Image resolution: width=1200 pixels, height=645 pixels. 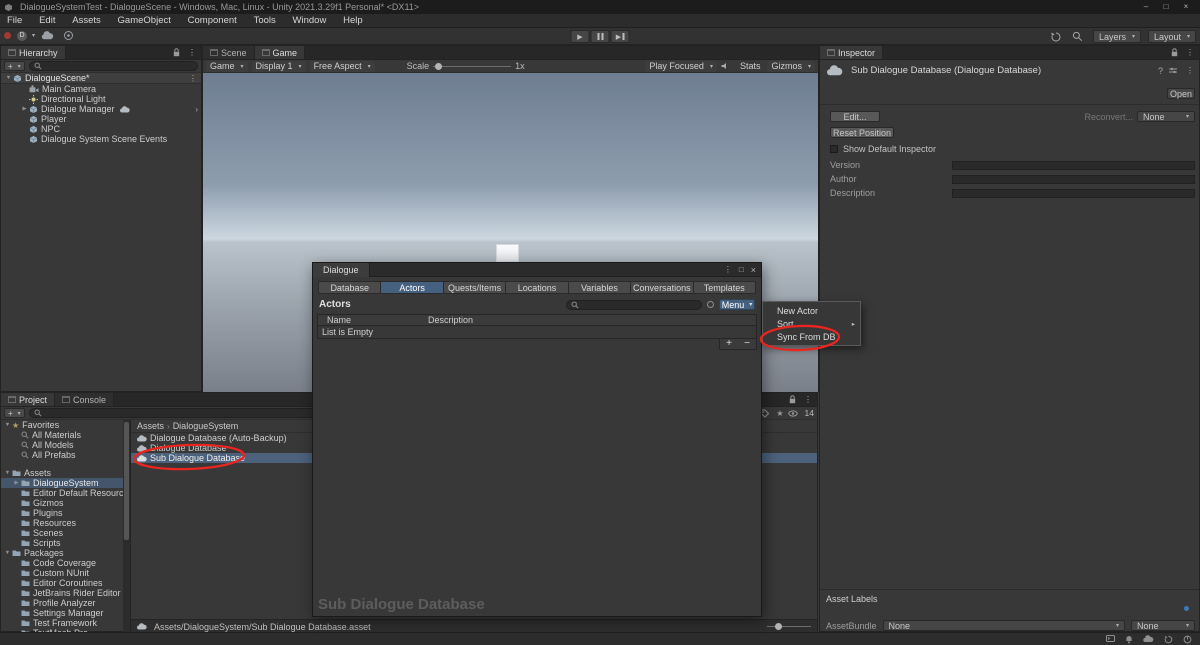 I want to click on menu-file: File, so click(x=14, y=20).